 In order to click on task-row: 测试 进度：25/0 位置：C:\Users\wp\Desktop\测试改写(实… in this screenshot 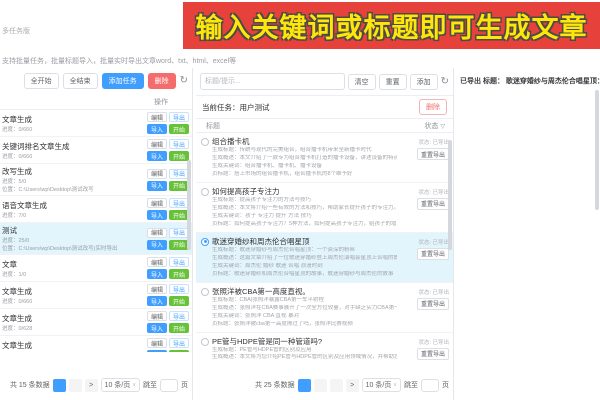, I will do `click(96, 239)`.